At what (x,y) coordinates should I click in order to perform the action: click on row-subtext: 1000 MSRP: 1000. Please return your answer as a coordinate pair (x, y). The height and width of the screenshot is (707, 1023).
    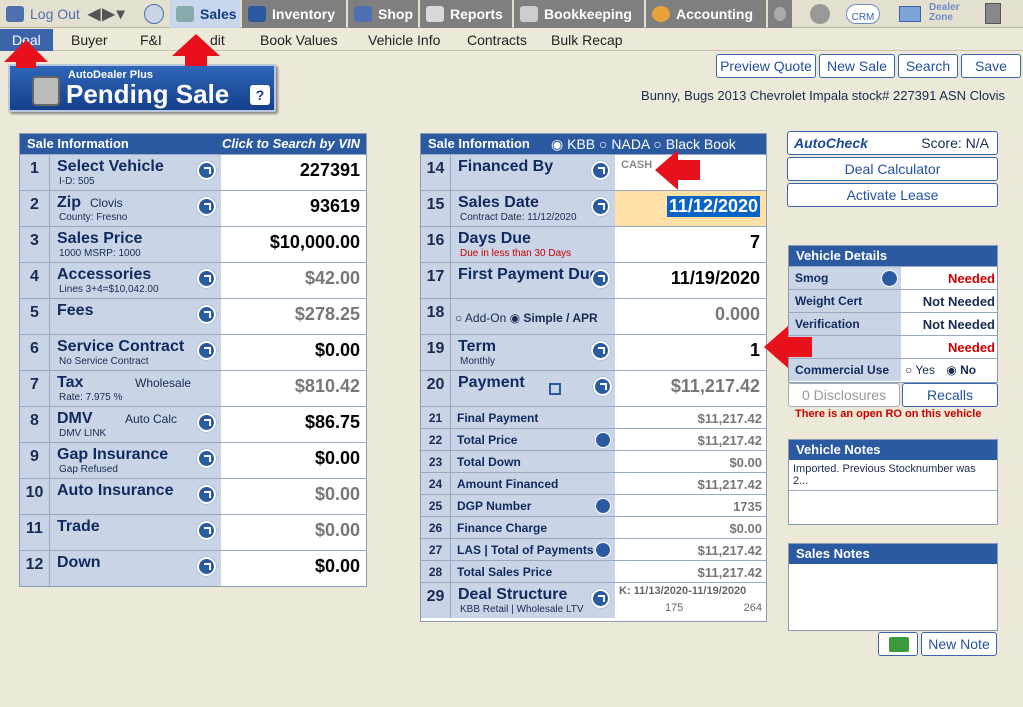
    Looking at the image, I should click on (100, 253).